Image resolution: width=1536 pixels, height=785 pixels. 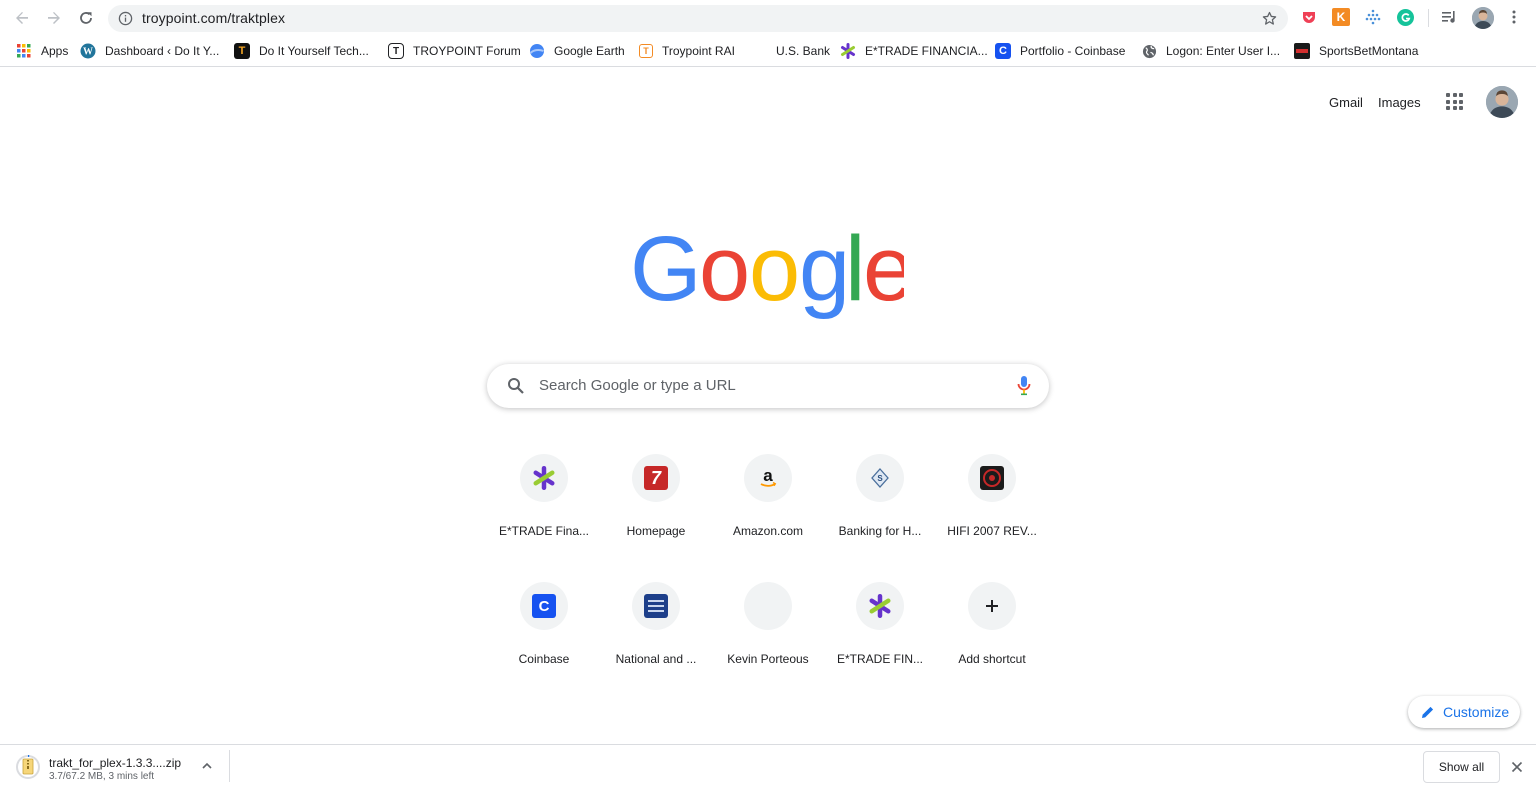 I want to click on gmail-link: Gmail, so click(x=1346, y=102).